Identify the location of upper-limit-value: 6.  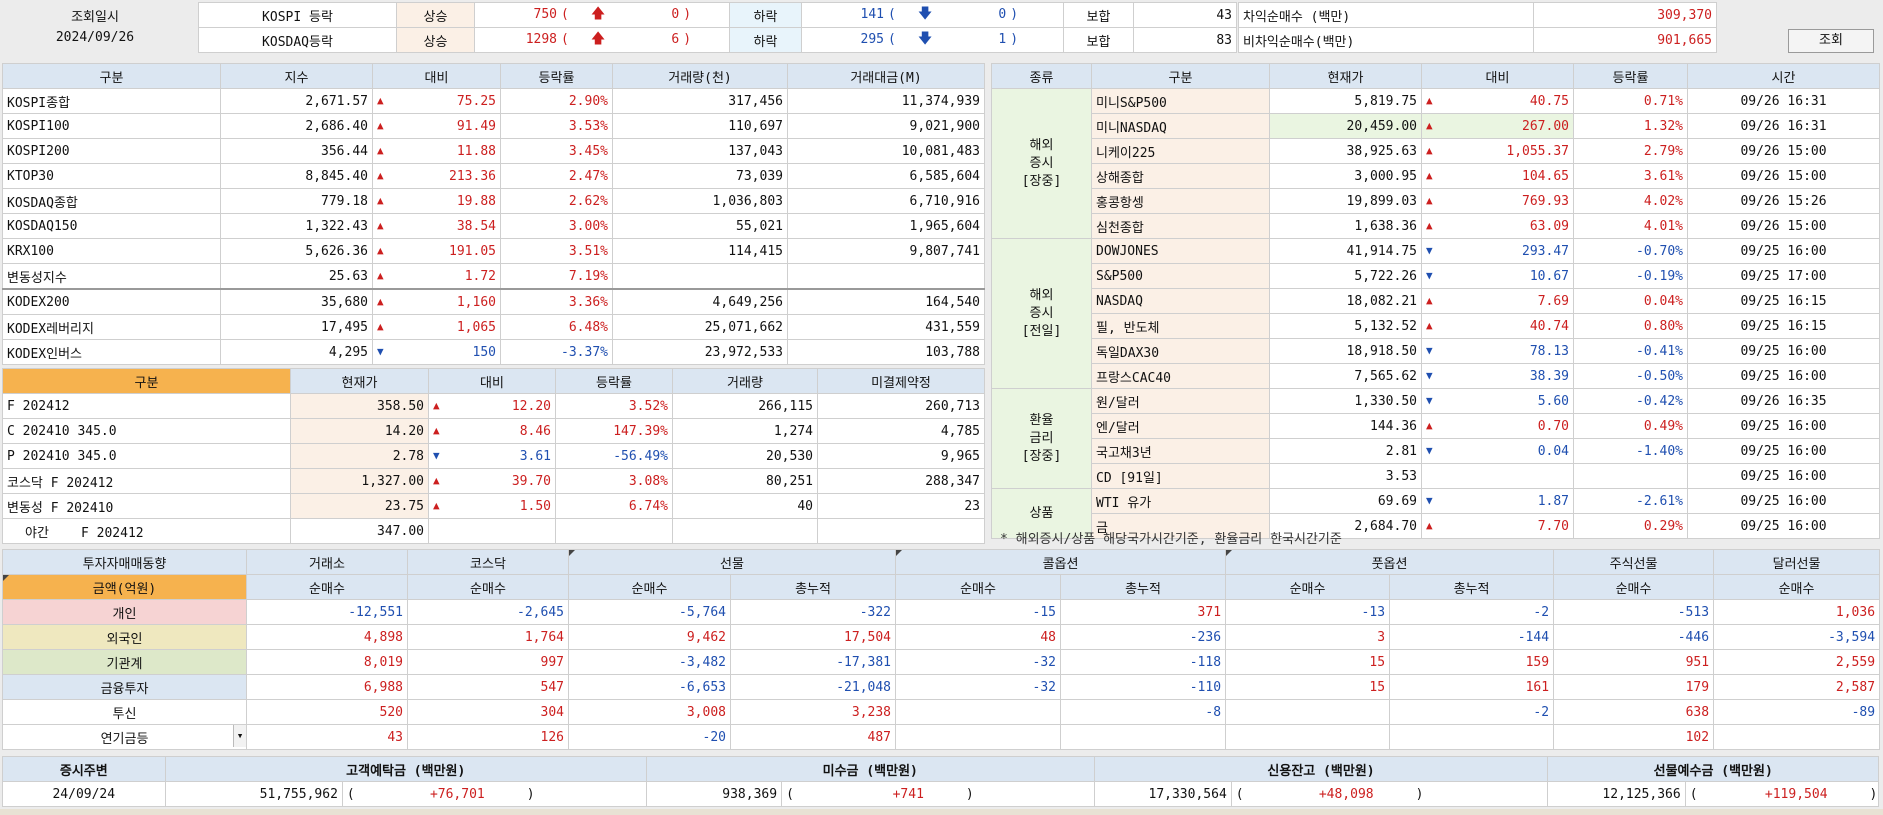
(675, 39).